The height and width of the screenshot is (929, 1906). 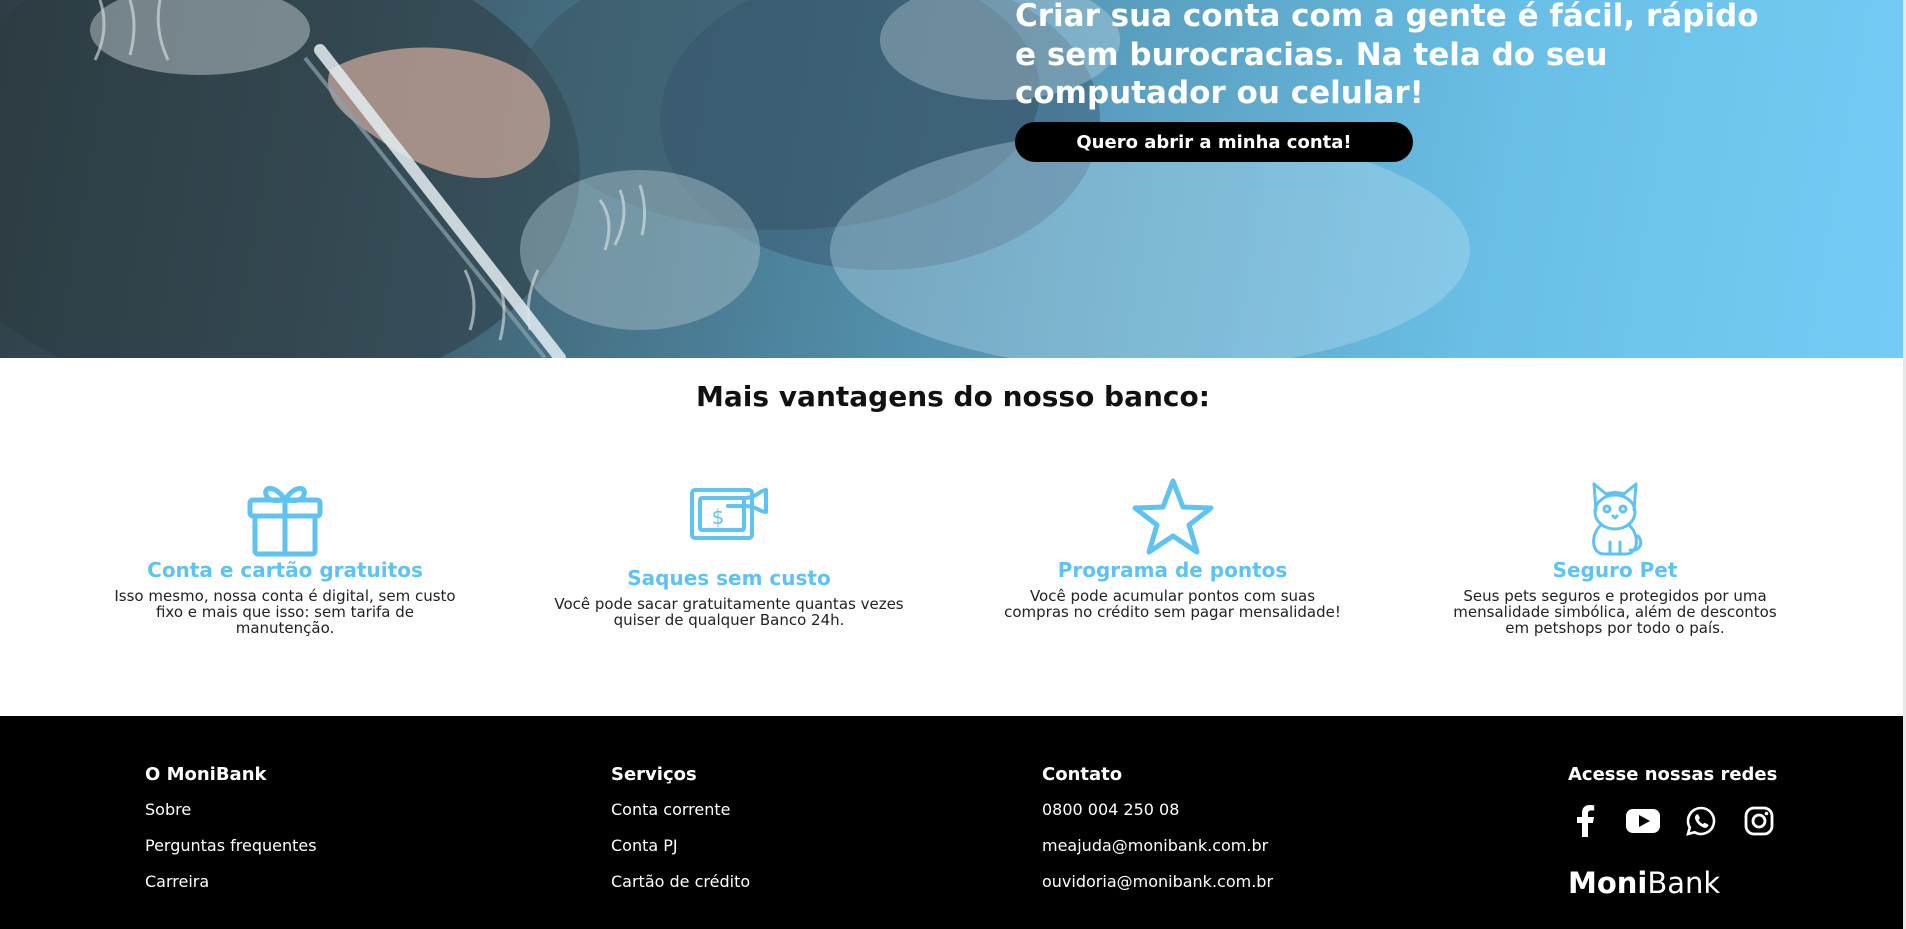 What do you see at coordinates (285, 521) in the screenshot?
I see `gift-icon` at bounding box center [285, 521].